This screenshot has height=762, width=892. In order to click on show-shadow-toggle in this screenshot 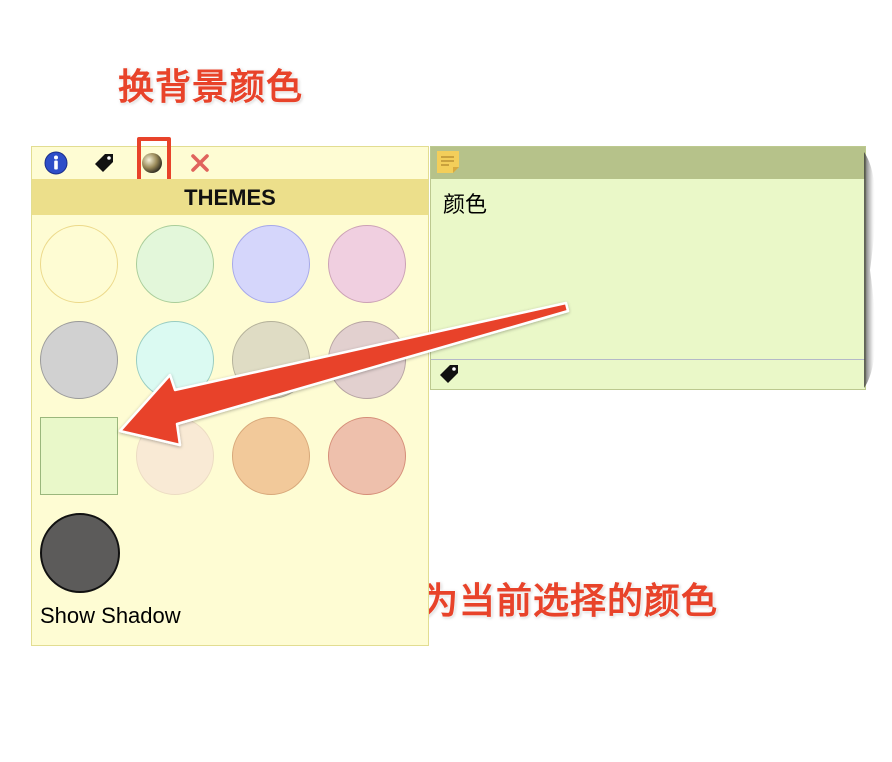, I will do `click(80, 553)`.